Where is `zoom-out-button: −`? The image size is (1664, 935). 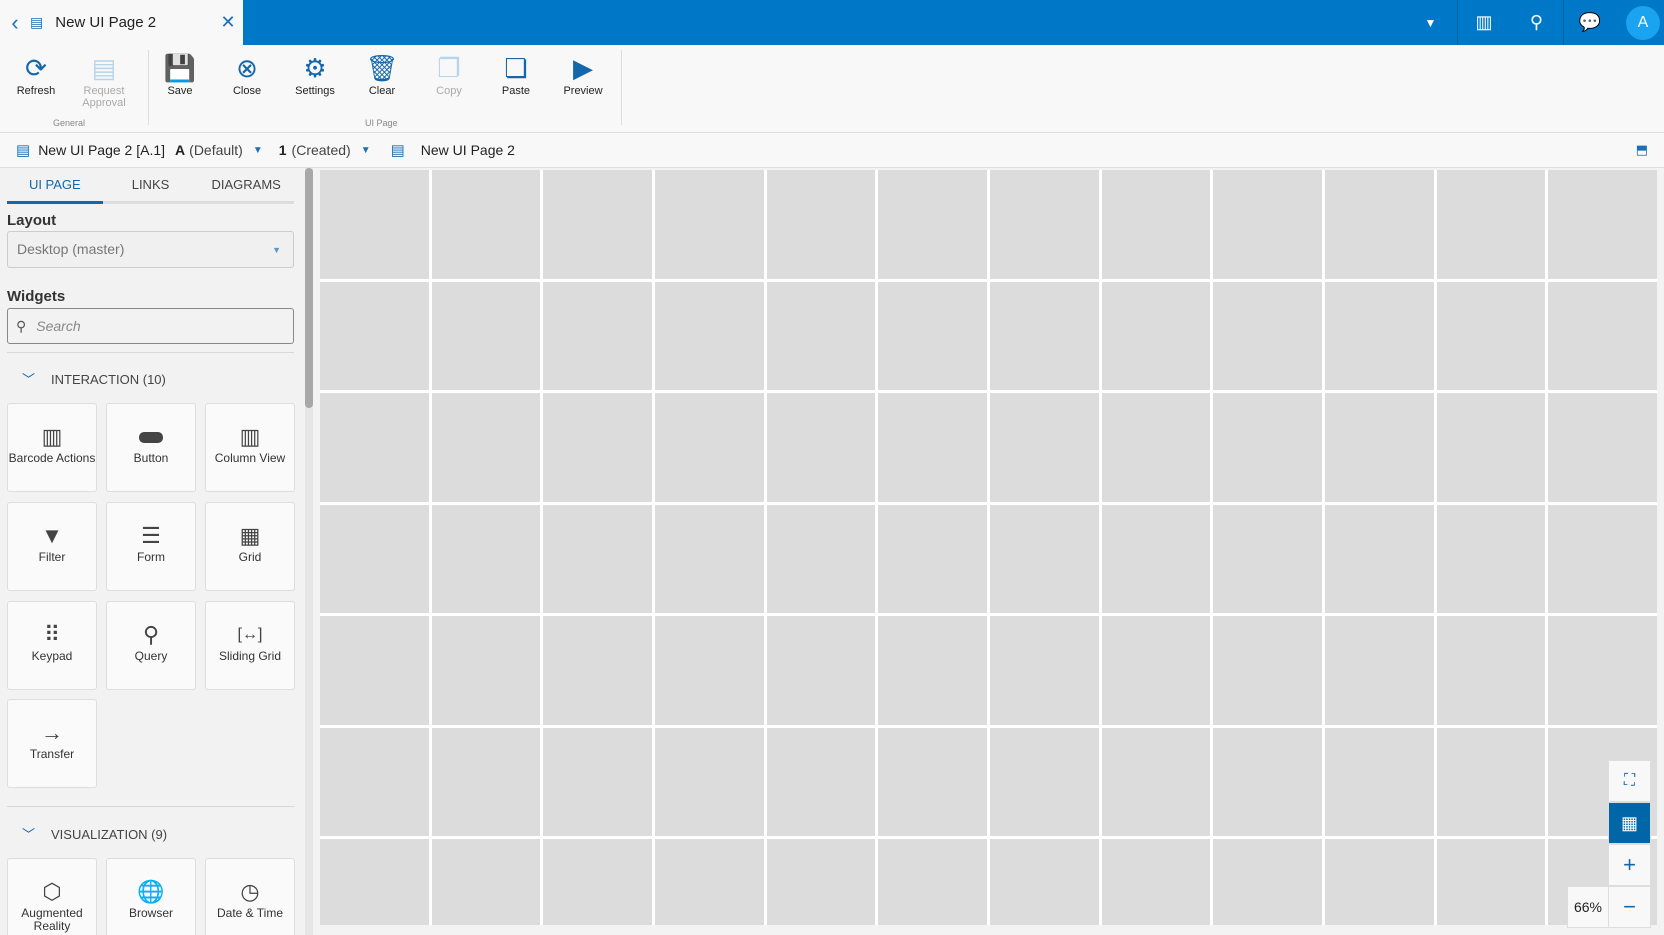 zoom-out-button: − is located at coordinates (1629, 907).